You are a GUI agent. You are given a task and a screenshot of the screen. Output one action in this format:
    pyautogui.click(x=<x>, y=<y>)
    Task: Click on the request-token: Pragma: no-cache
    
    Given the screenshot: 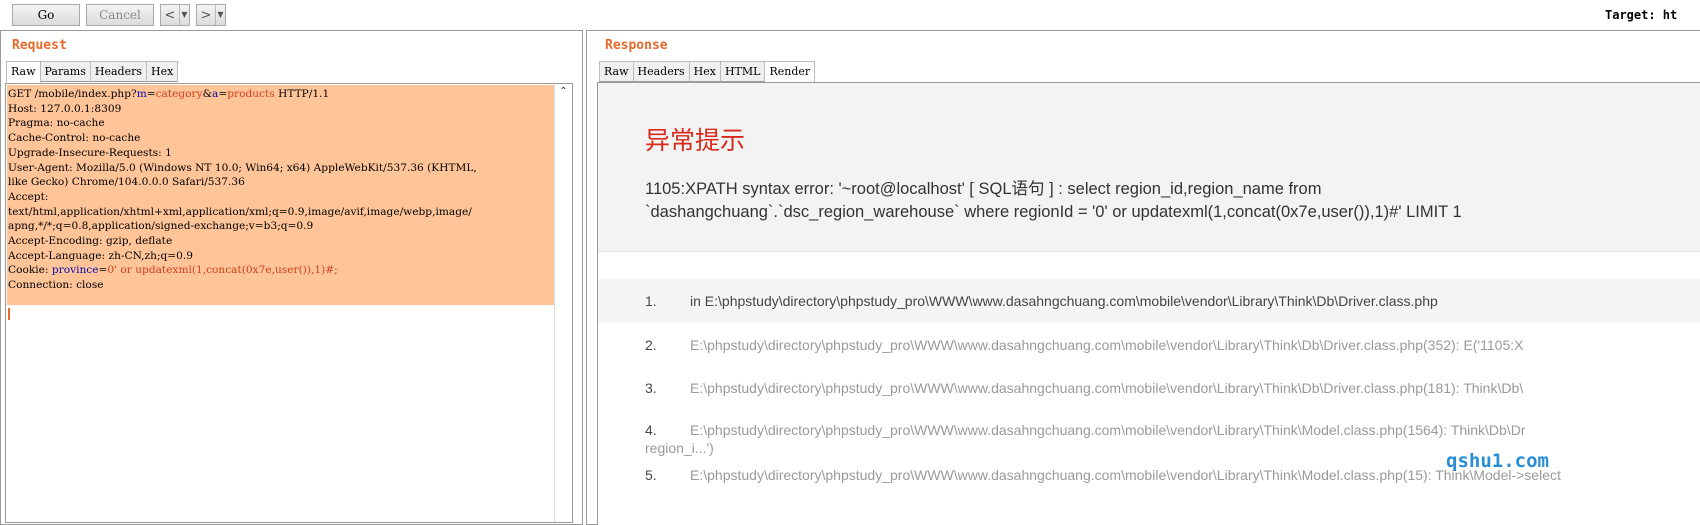 What is the action you would take?
    pyautogui.click(x=56, y=123)
    